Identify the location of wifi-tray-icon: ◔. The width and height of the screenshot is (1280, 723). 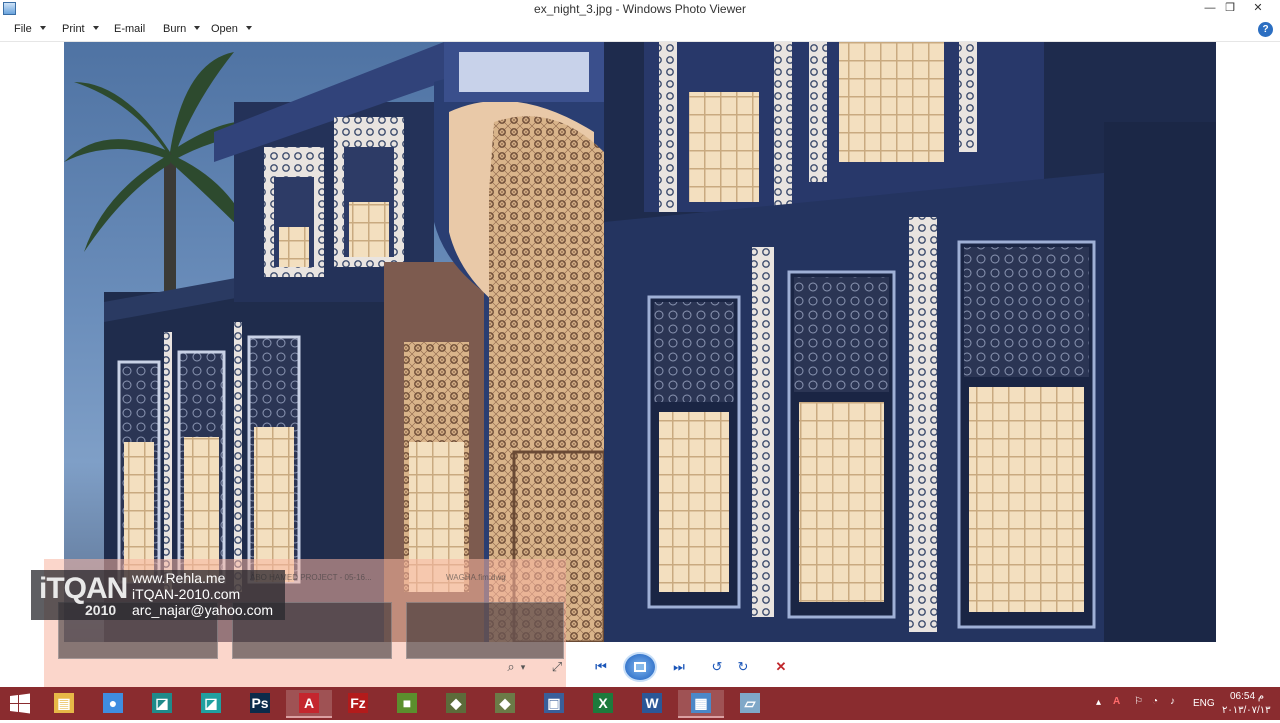
(1155, 701).